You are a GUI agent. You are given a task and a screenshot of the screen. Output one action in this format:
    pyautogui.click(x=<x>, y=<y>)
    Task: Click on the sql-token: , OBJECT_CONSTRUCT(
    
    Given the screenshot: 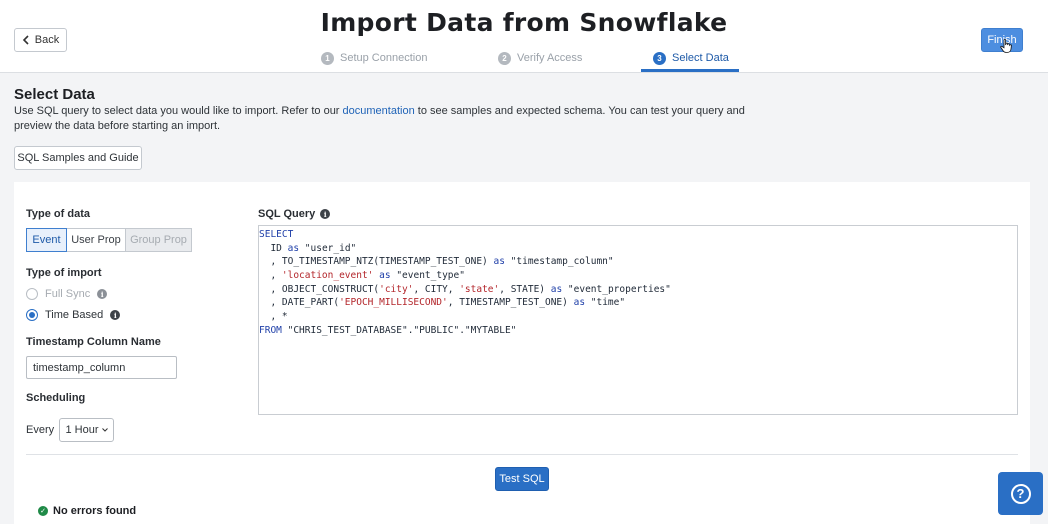 What is the action you would take?
    pyautogui.click(x=319, y=289)
    